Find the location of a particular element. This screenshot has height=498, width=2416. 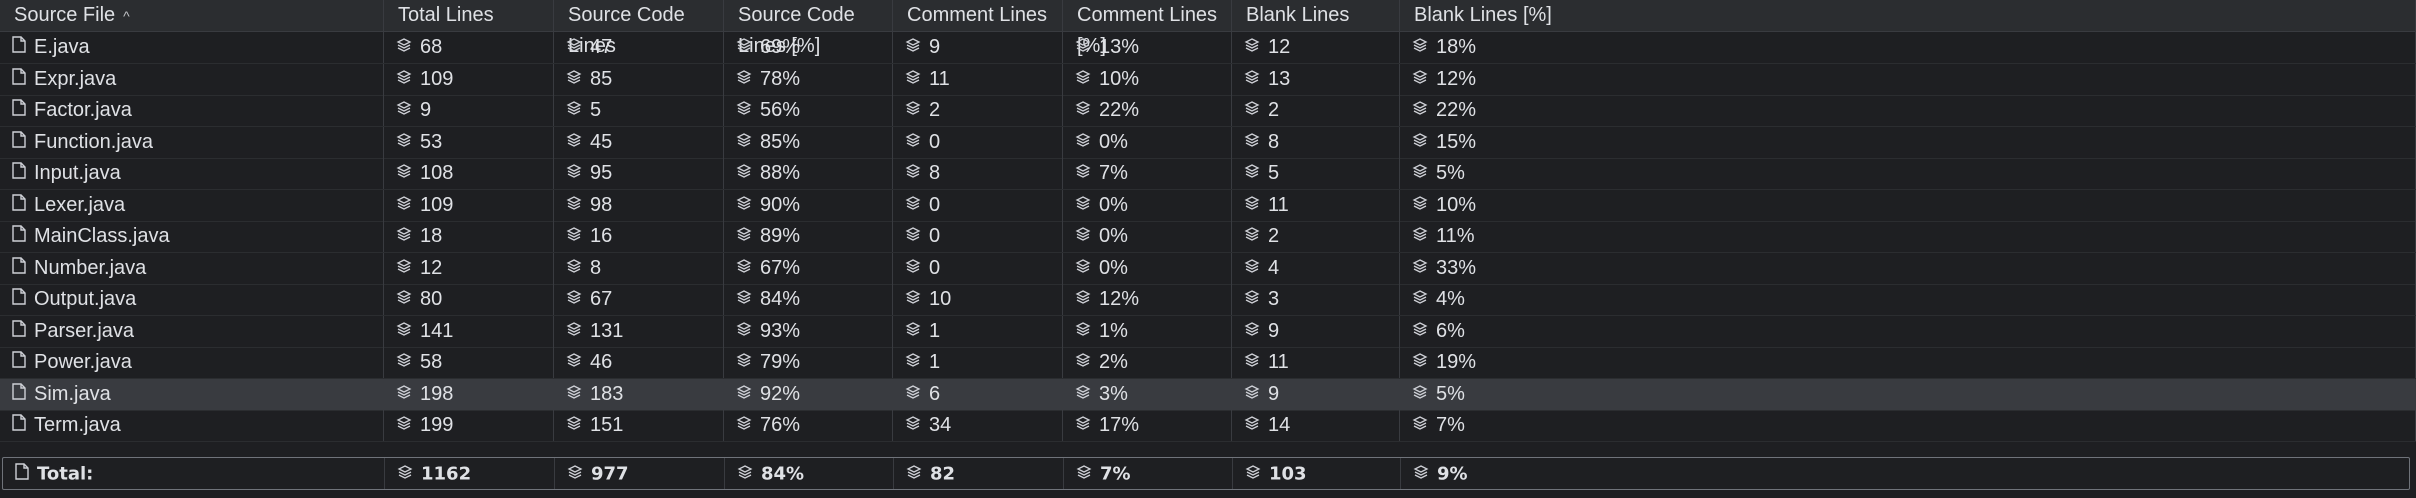

cell-value: Parser.java is located at coordinates (84, 330).